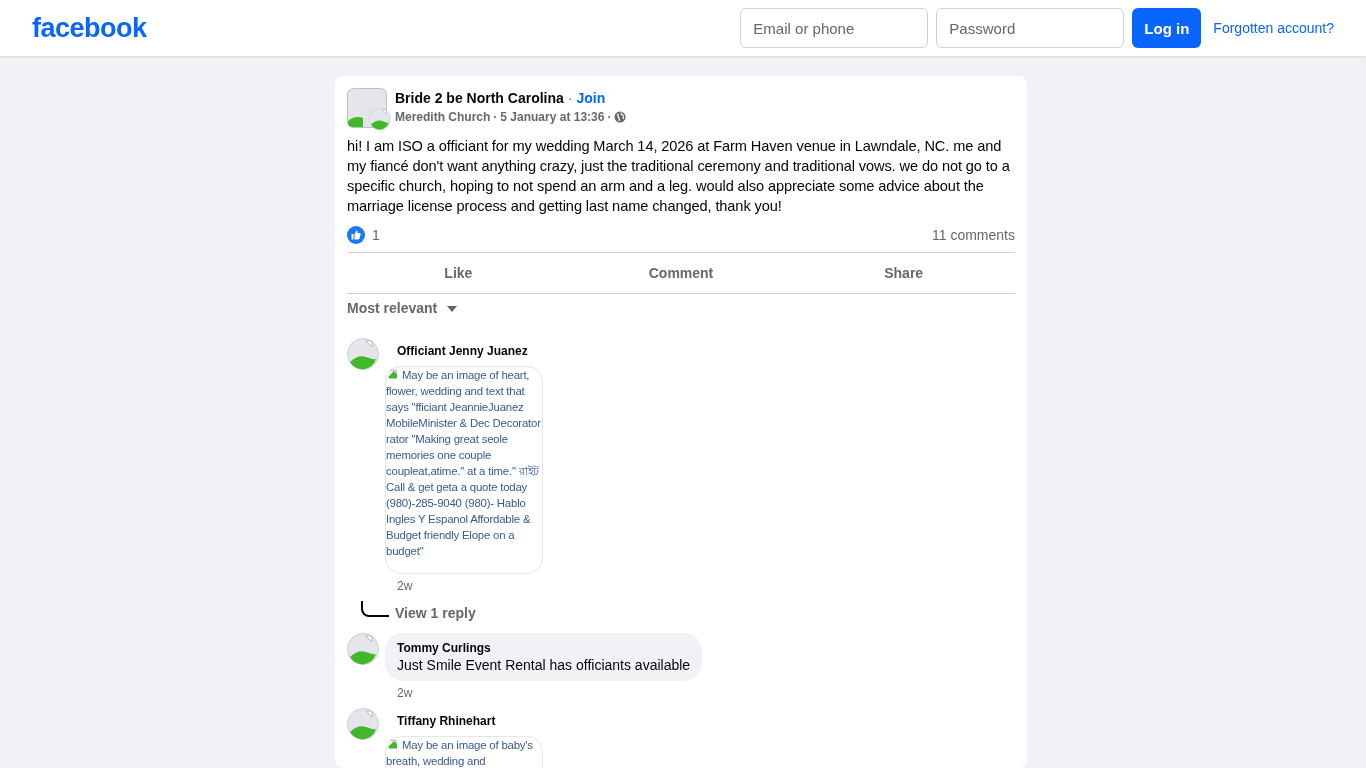  Describe the element at coordinates (544, 665) in the screenshot. I see `comment-text: Just Smile Event Rental has officiants available` at that location.